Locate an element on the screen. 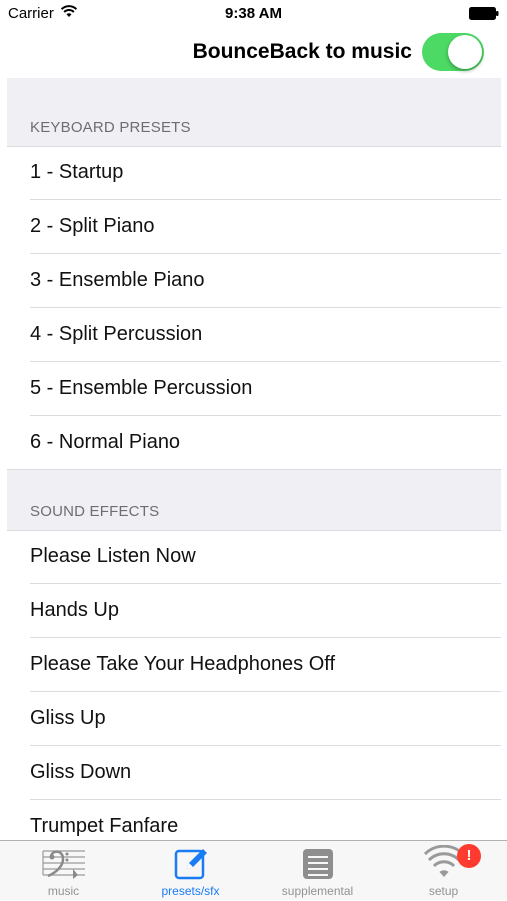  list-item-label: Please Listen Now is located at coordinates (113, 556).